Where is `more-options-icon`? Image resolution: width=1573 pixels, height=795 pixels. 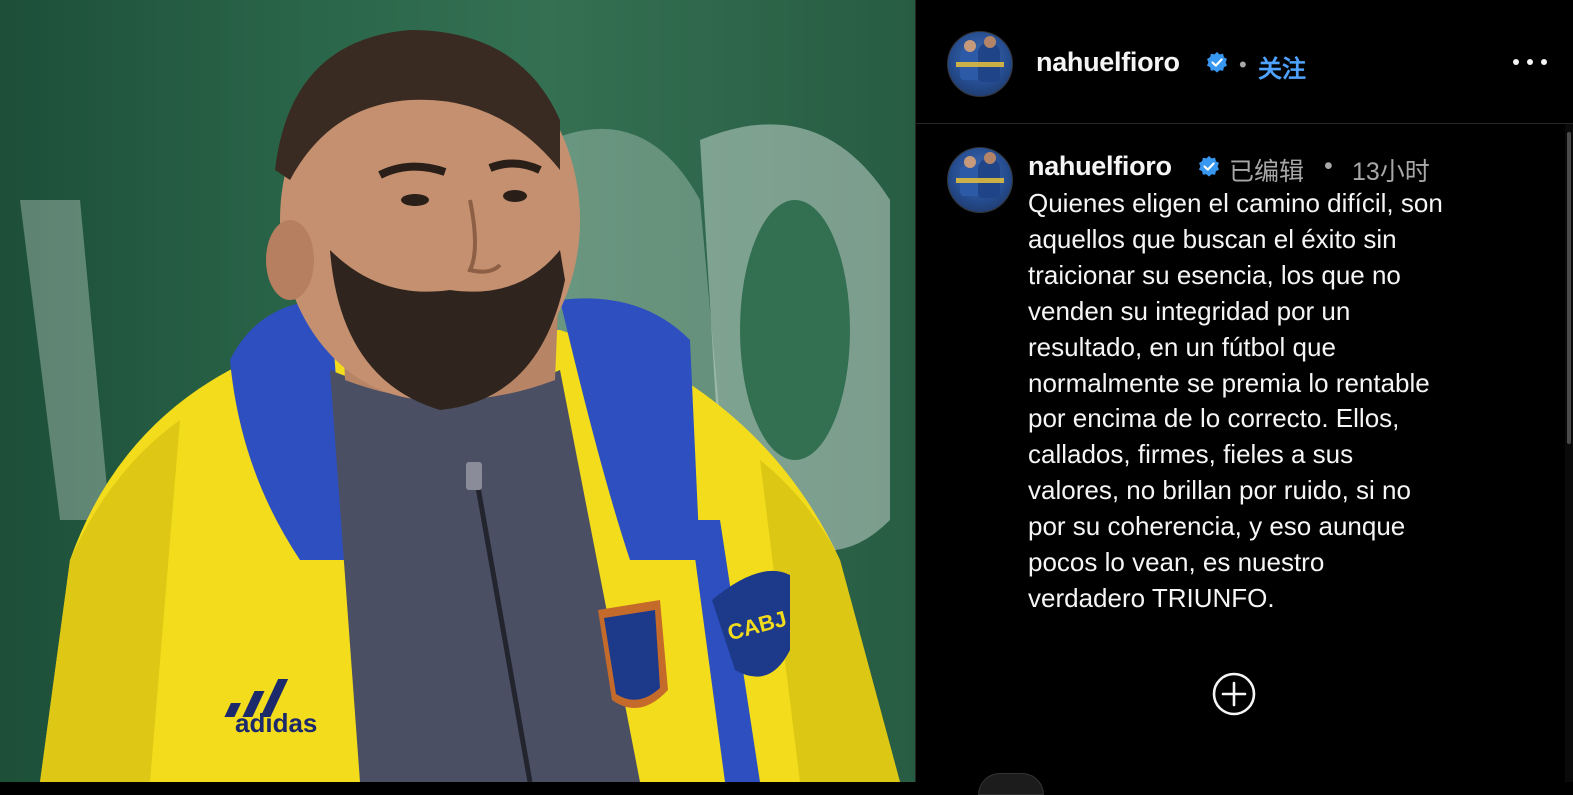 more-options-icon is located at coordinates (1530, 62).